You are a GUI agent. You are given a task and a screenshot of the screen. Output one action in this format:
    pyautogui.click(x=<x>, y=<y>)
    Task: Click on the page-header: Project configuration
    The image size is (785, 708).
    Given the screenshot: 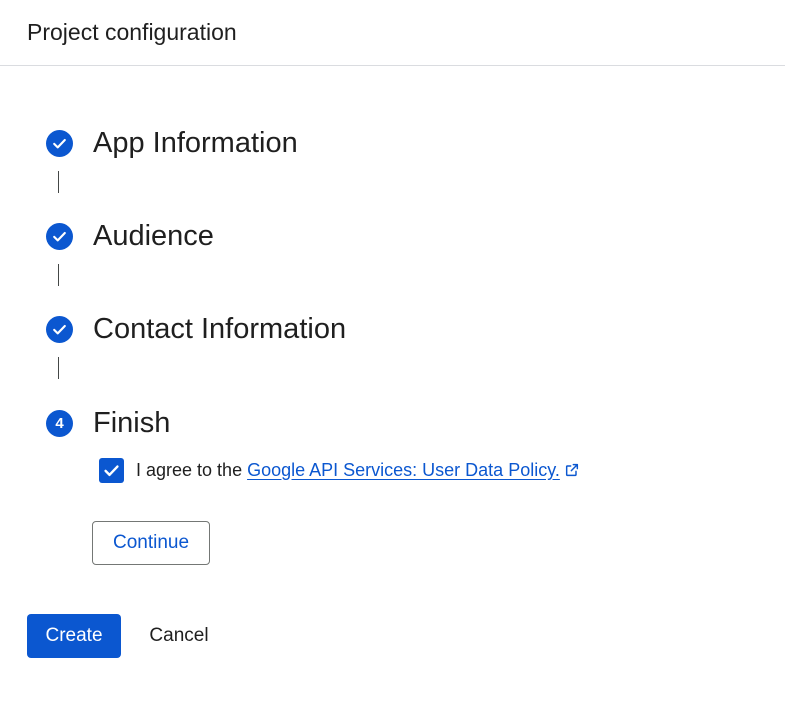 What is the action you would take?
    pyautogui.click(x=392, y=33)
    